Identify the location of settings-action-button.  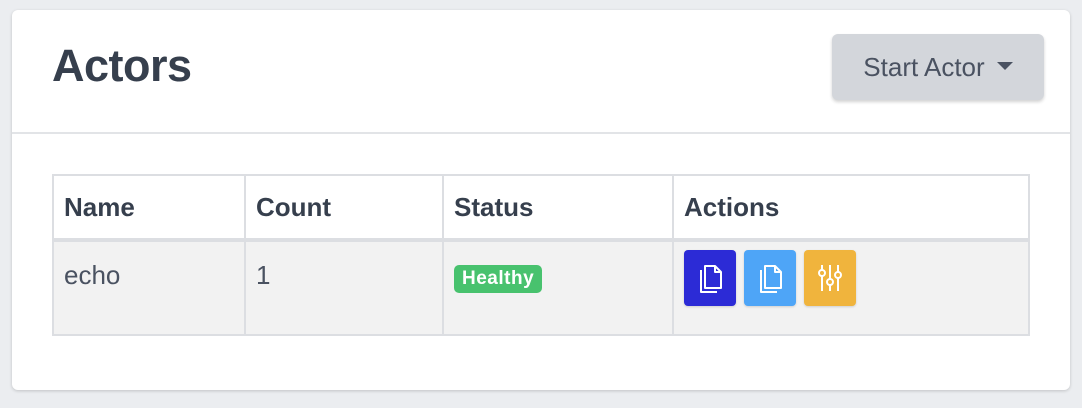
(830, 278).